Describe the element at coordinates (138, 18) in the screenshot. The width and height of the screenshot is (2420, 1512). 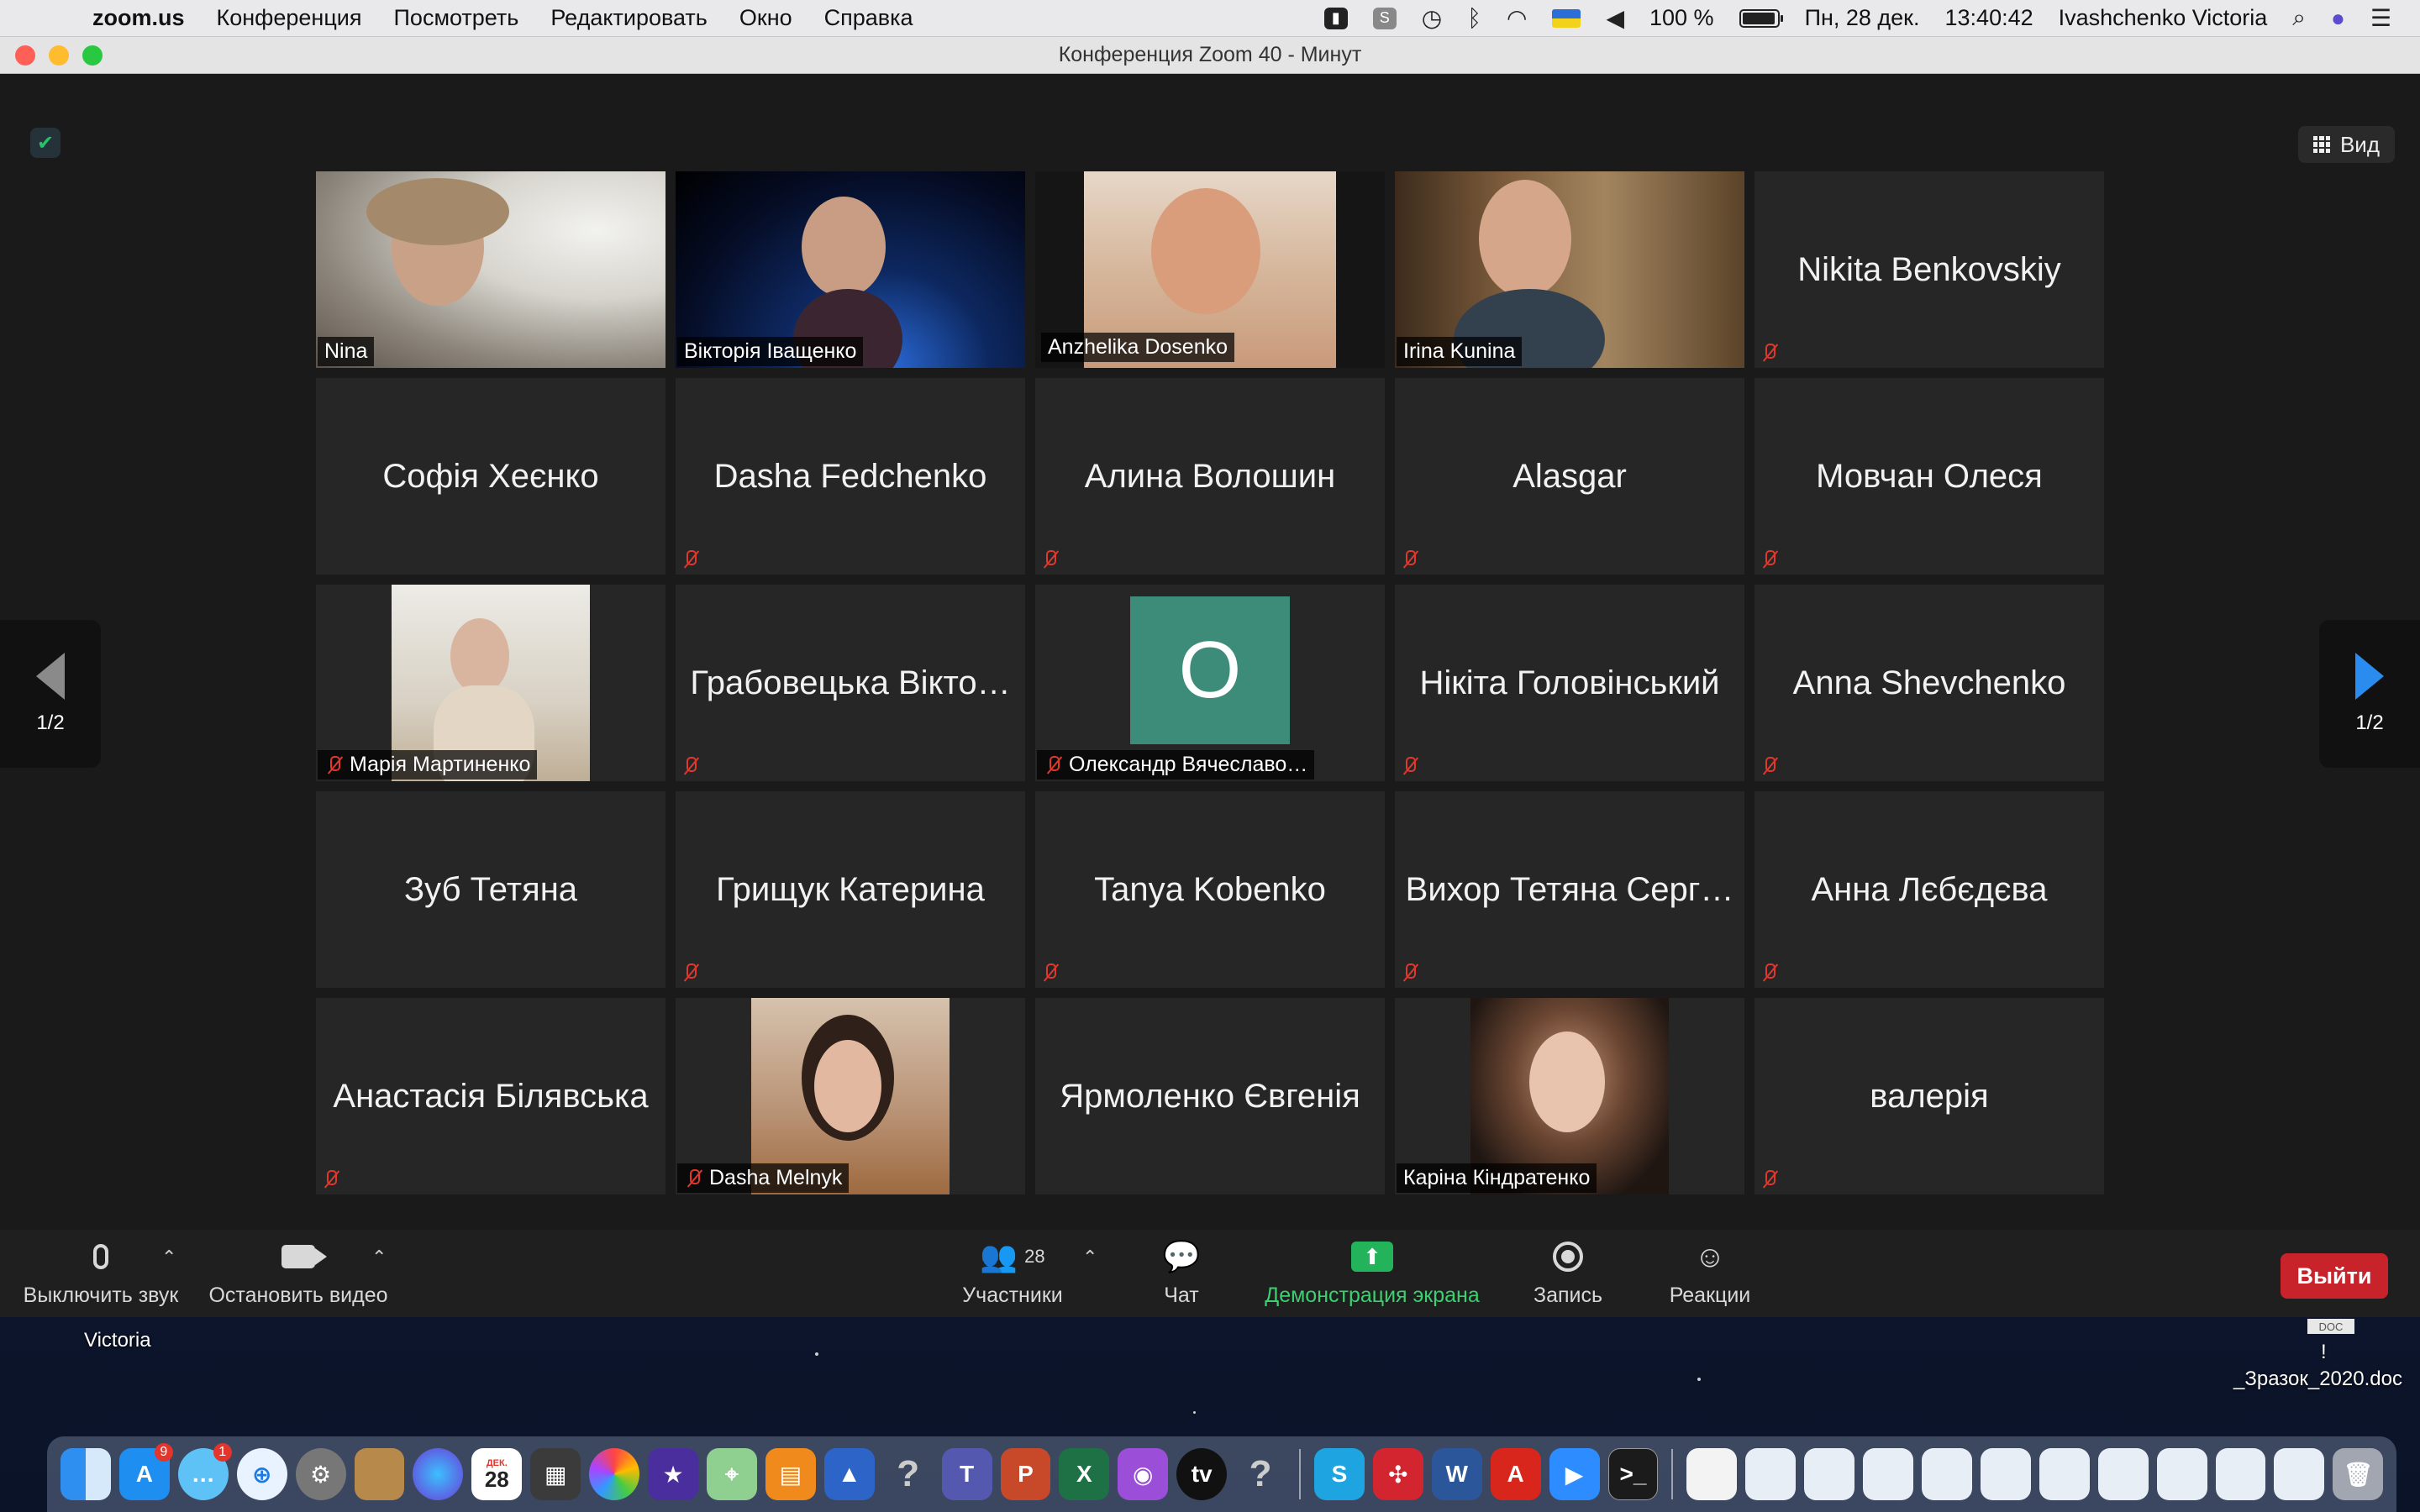
I see `app-menu: zoom.us` at that location.